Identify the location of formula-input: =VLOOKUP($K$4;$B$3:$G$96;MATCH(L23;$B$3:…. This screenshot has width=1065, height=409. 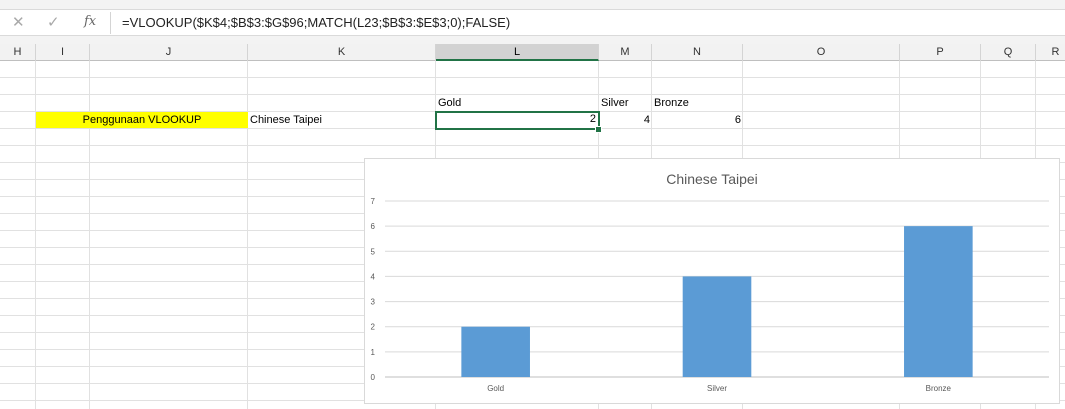
(316, 22).